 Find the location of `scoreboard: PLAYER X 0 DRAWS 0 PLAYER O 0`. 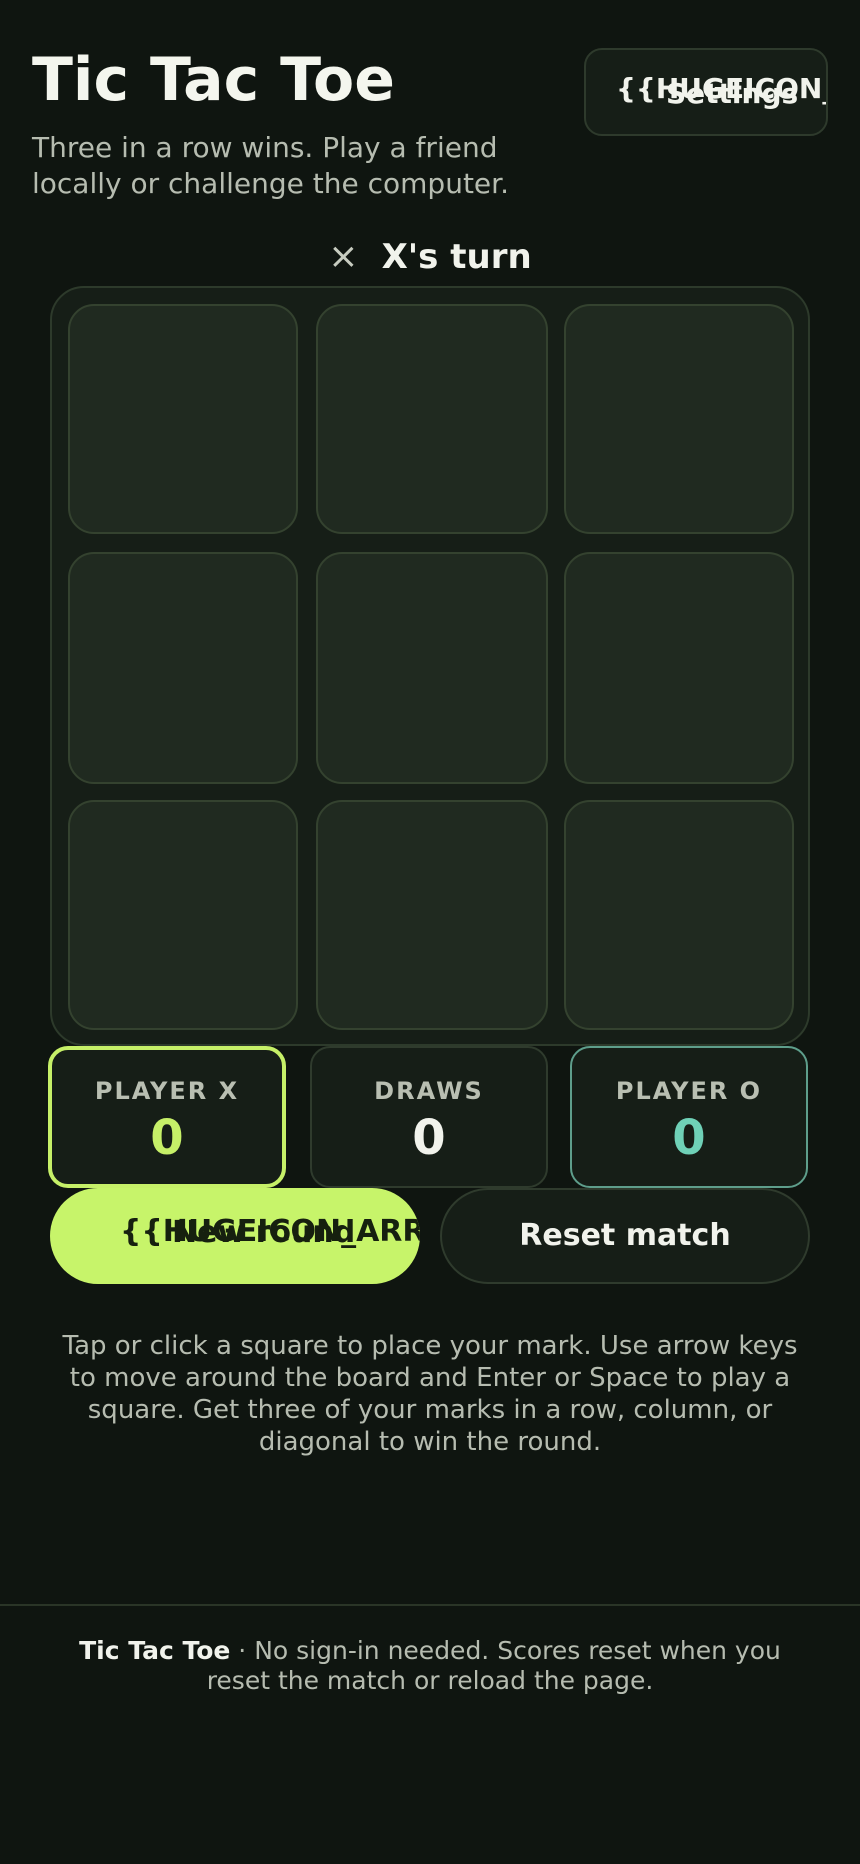

scoreboard: PLAYER X 0 DRAWS 0 PLAYER O 0 is located at coordinates (430, 1117).